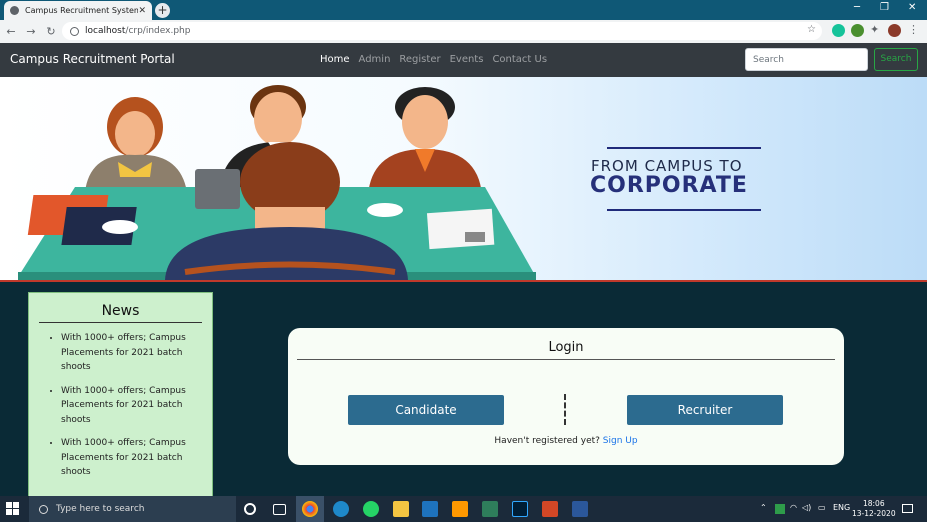 This screenshot has width=927, height=522. What do you see at coordinates (419, 59) in the screenshot?
I see `nav-register: Register` at bounding box center [419, 59].